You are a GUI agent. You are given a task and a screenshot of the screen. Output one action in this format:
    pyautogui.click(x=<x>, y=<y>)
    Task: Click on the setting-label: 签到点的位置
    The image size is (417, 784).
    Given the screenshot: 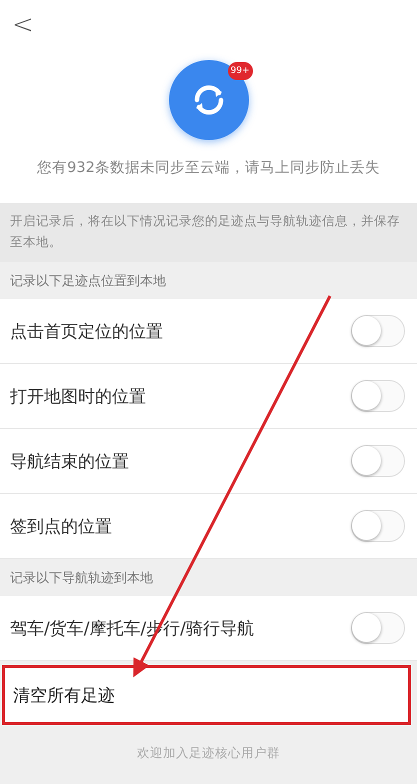 What is the action you would take?
    pyautogui.click(x=61, y=527)
    